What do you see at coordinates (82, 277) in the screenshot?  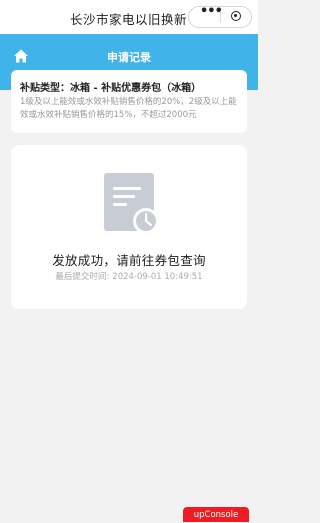 I see `submit-time-label: 最后提交时间:` at bounding box center [82, 277].